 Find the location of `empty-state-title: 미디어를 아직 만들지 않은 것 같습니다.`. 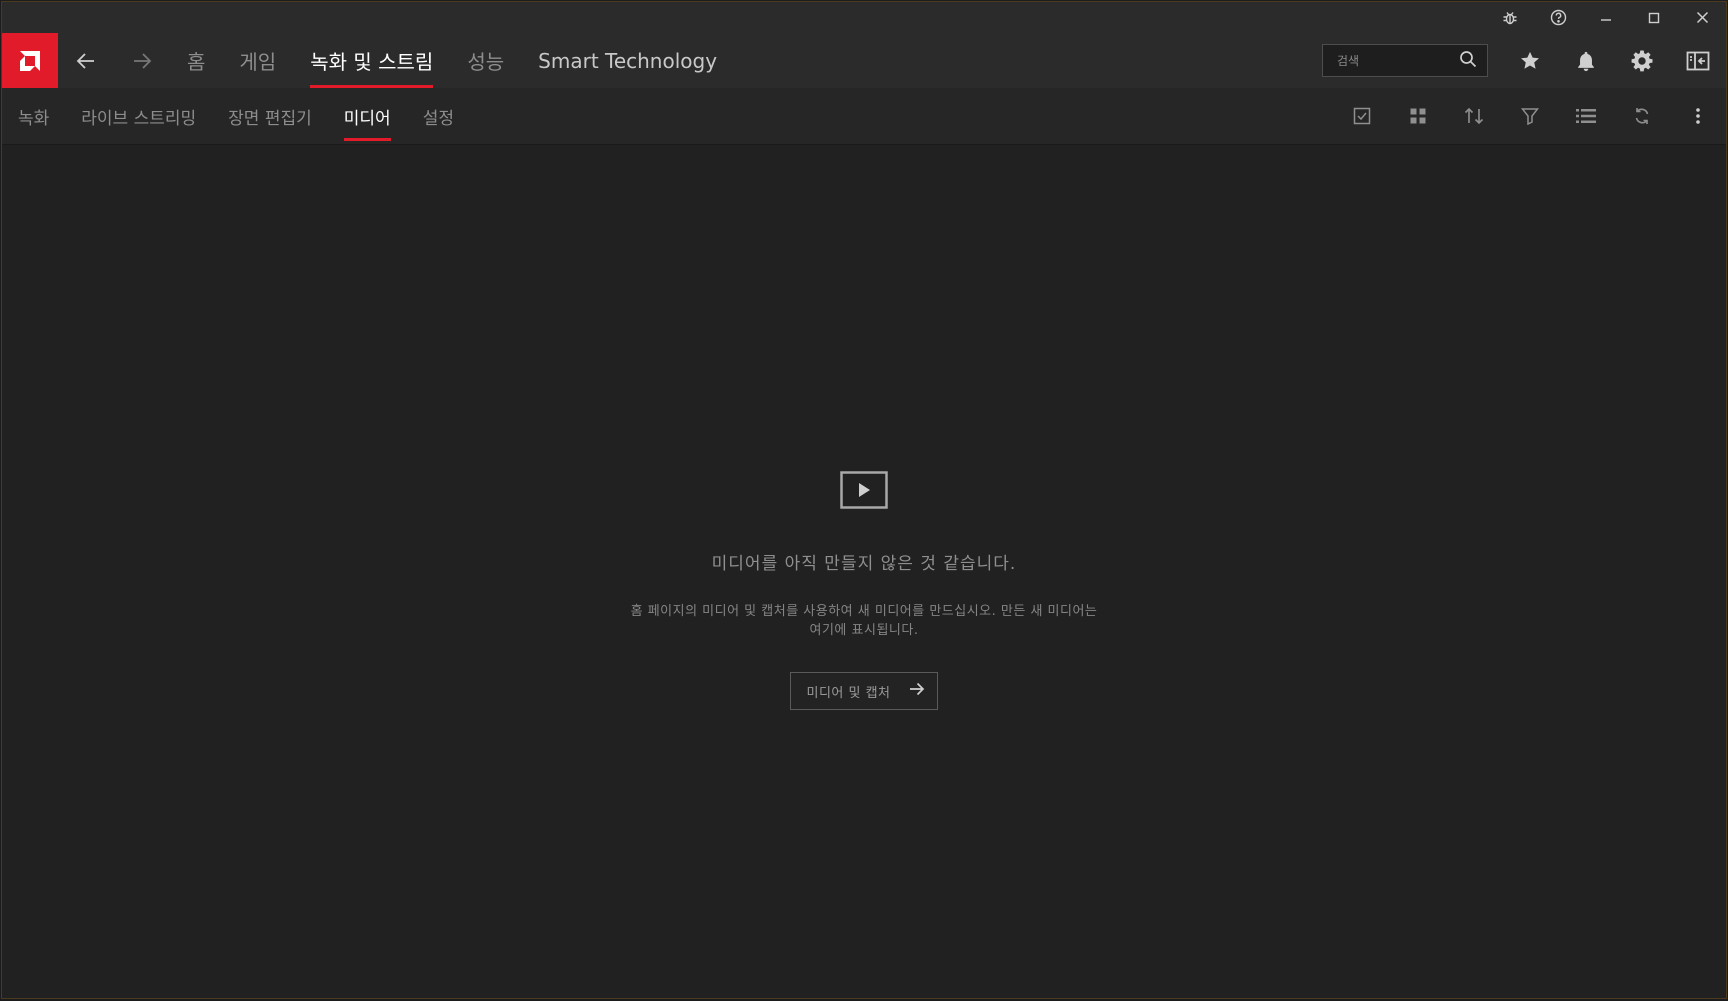

empty-state-title: 미디어를 아직 만들지 않은 것 같습니다. is located at coordinates (864, 564).